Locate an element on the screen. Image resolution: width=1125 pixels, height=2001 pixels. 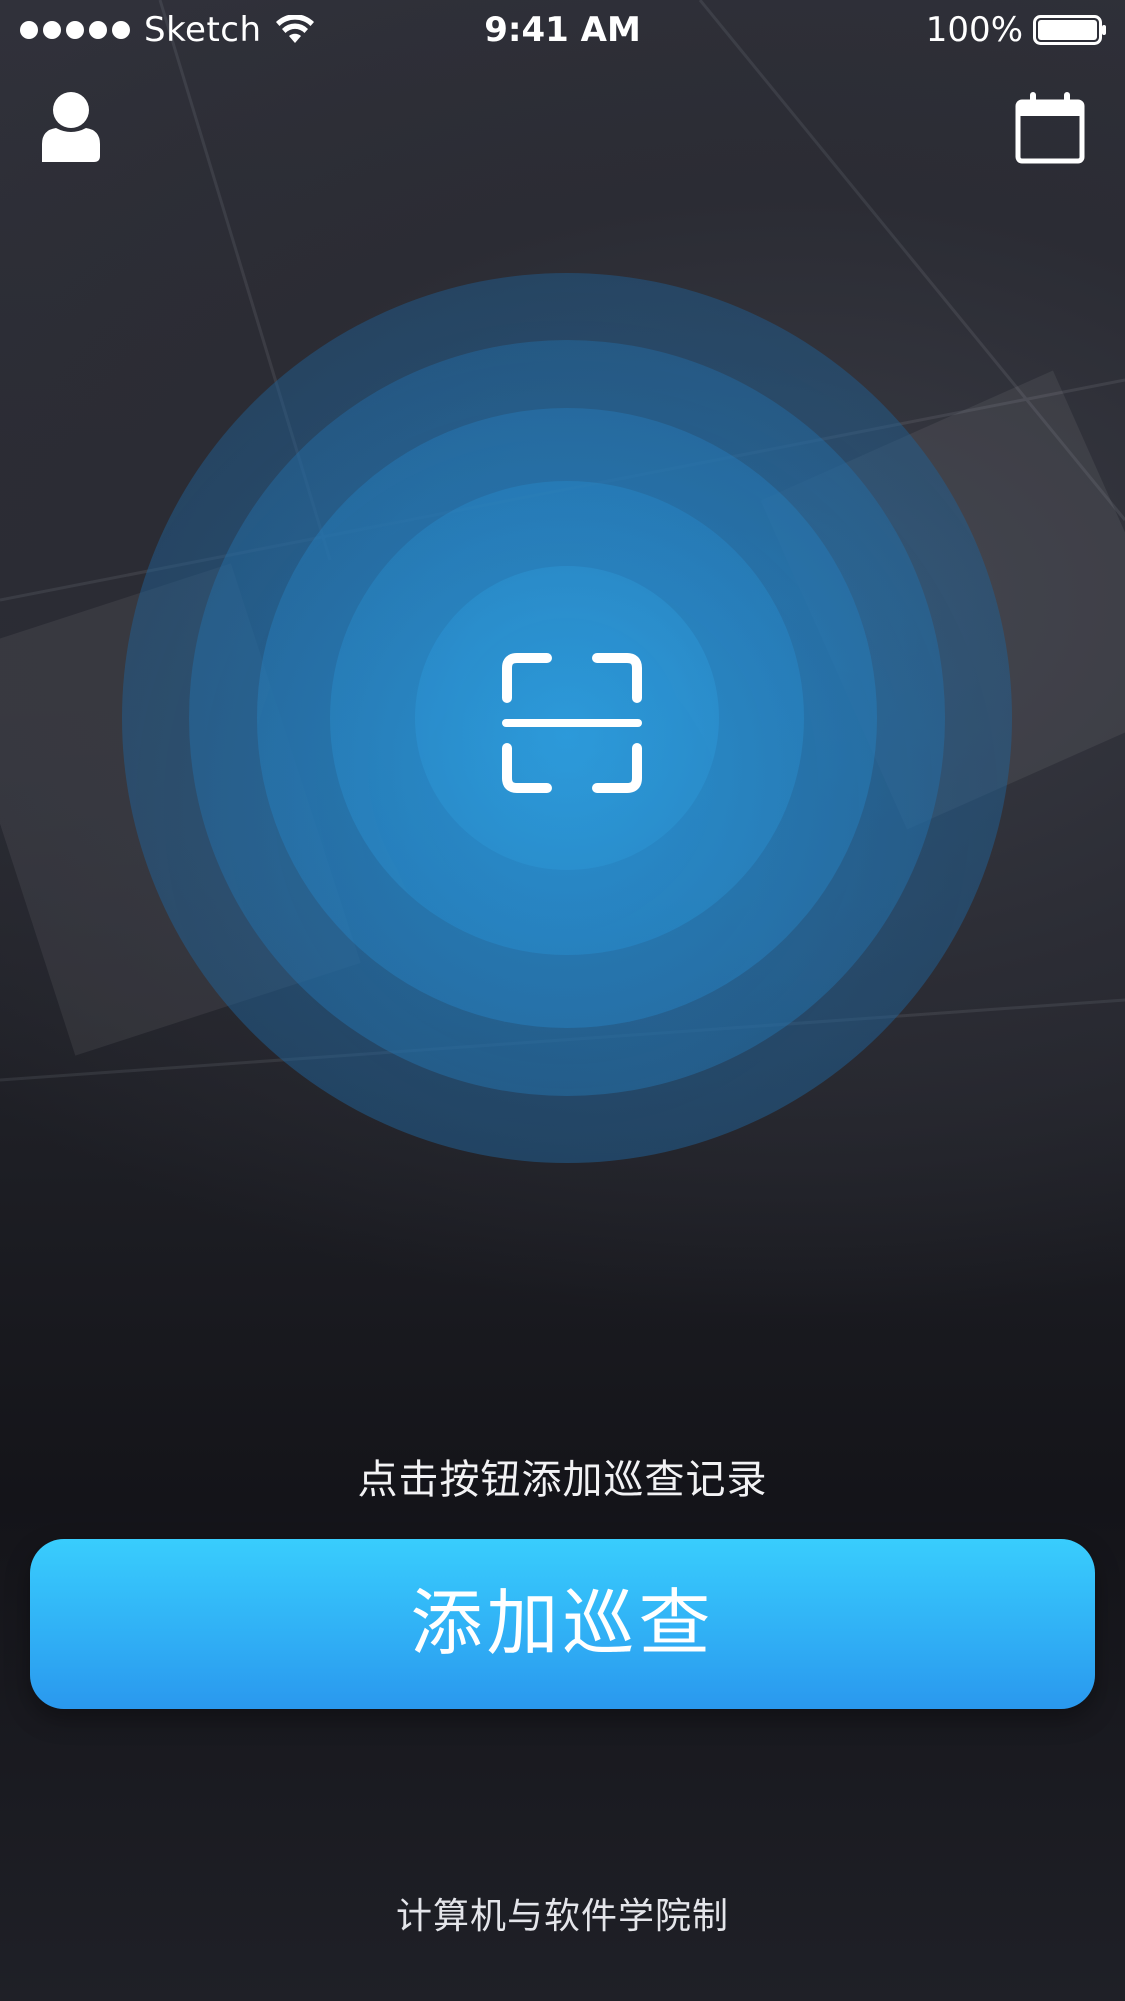
add-inspection-button-label: 添加巡查 is located at coordinates (562, 1624).